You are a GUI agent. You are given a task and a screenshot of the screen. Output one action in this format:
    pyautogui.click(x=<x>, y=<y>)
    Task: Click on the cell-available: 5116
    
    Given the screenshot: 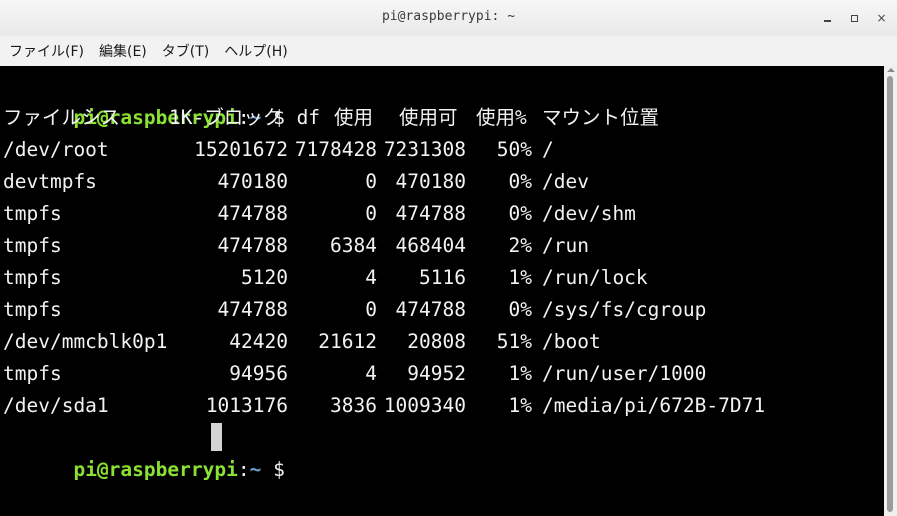 What is the action you would take?
    pyautogui.click(x=442, y=277)
    